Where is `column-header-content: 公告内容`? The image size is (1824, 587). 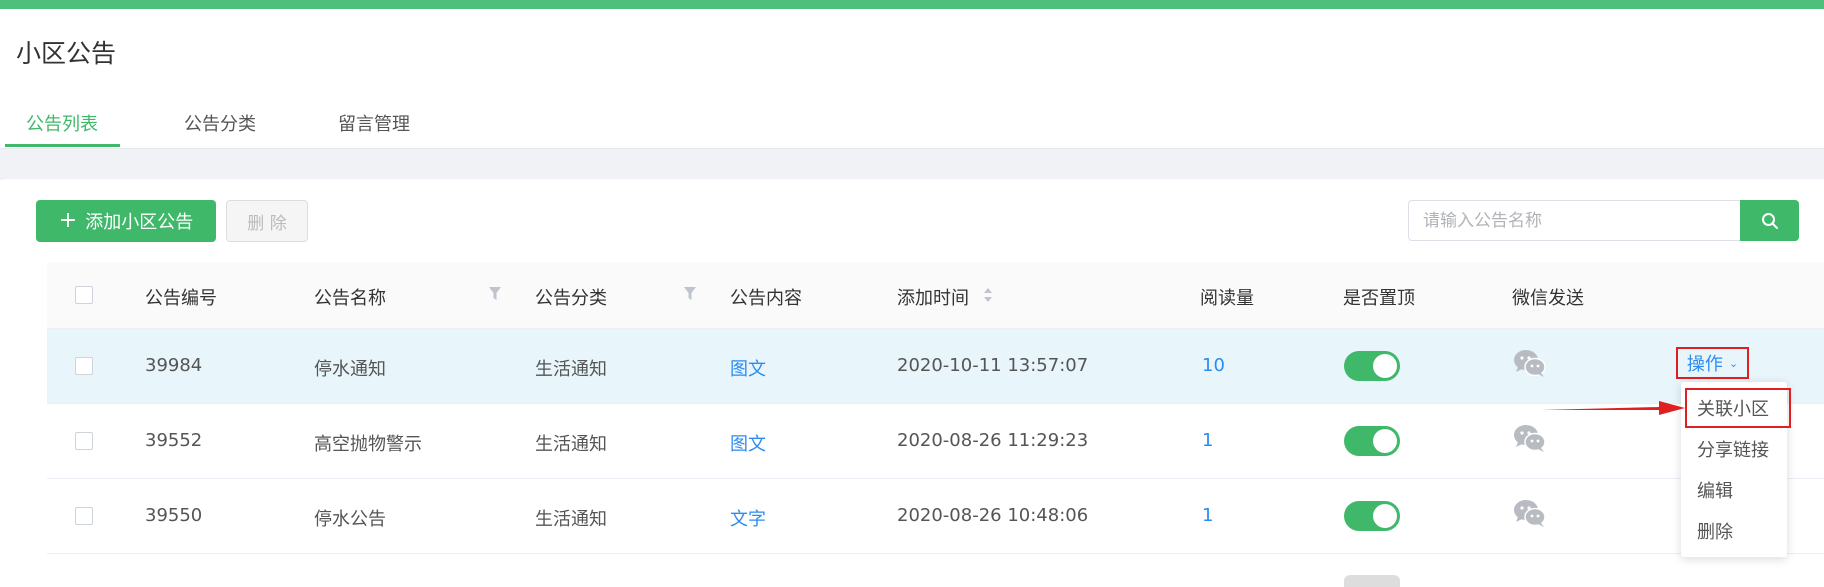
column-header-content: 公告内容 is located at coordinates (766, 298).